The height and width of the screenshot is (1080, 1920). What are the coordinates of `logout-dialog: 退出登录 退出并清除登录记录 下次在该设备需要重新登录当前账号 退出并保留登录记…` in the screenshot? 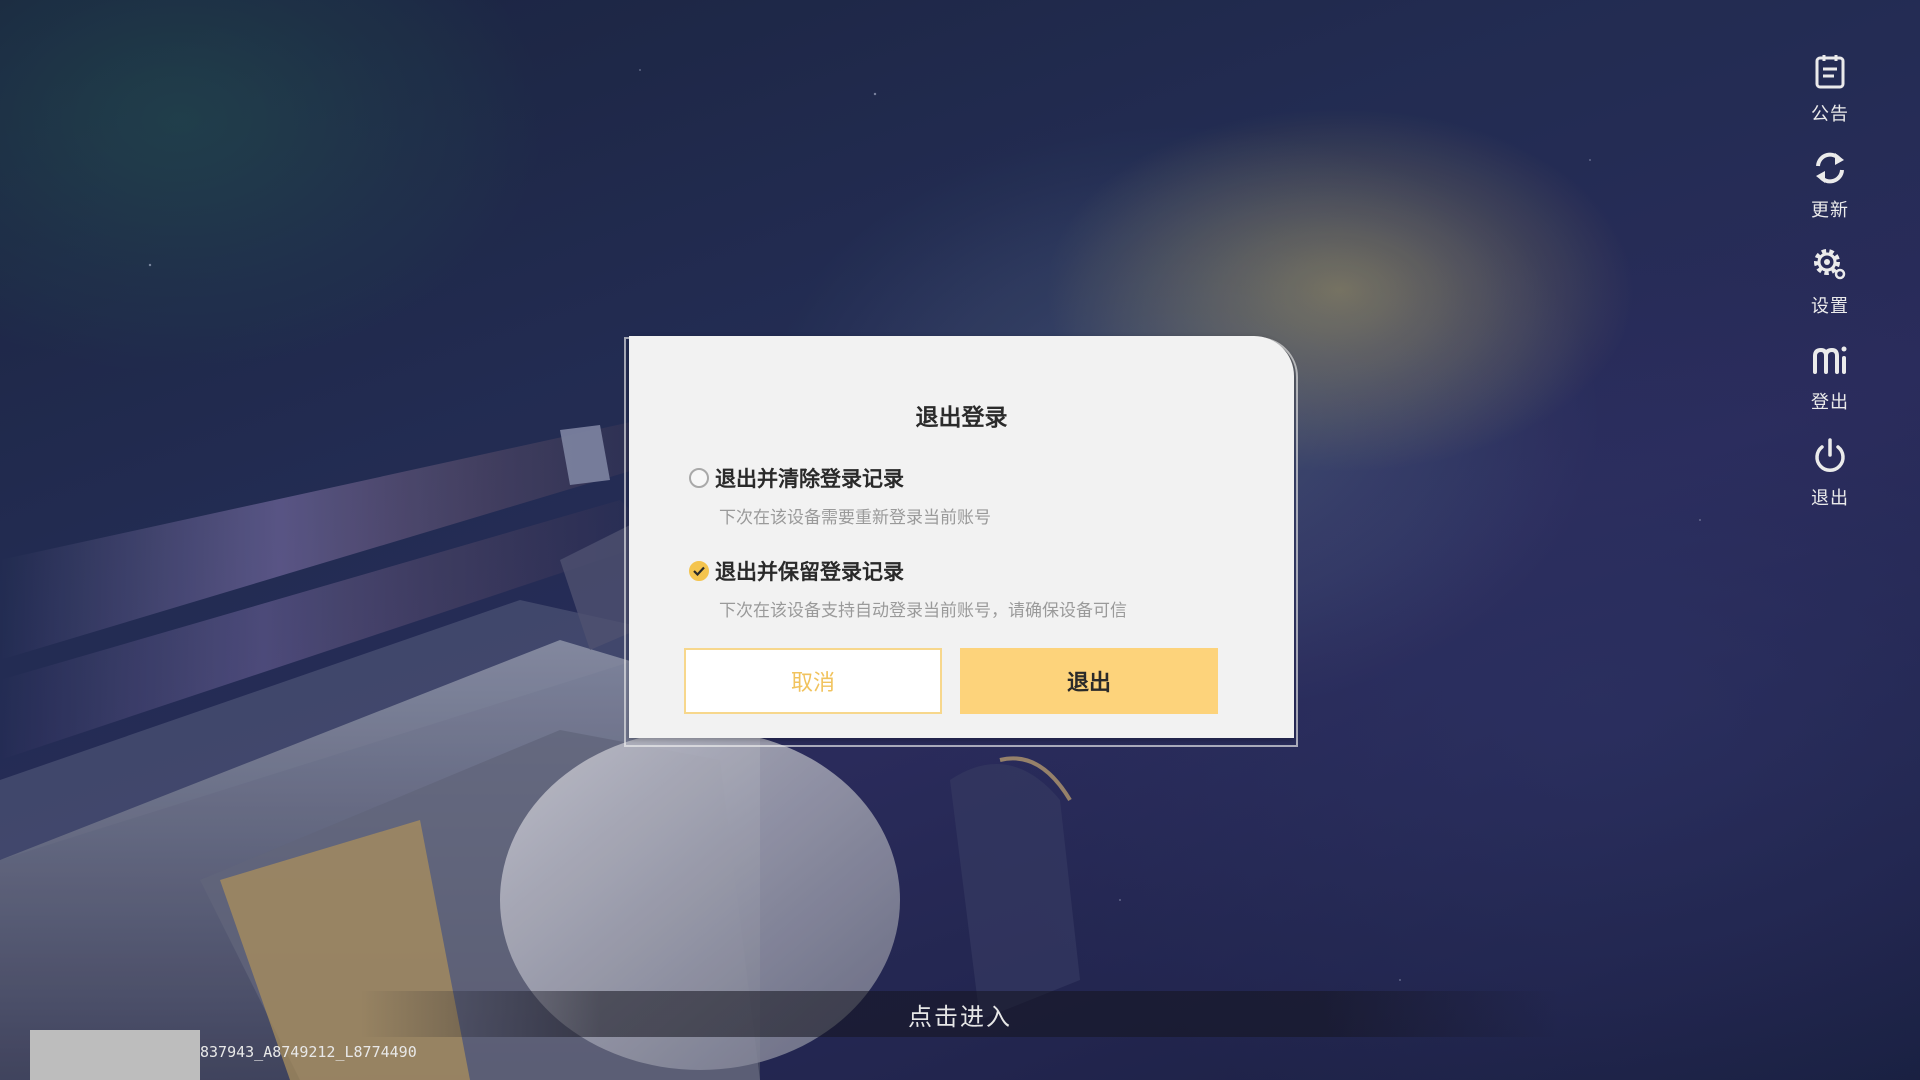 It's located at (961, 537).